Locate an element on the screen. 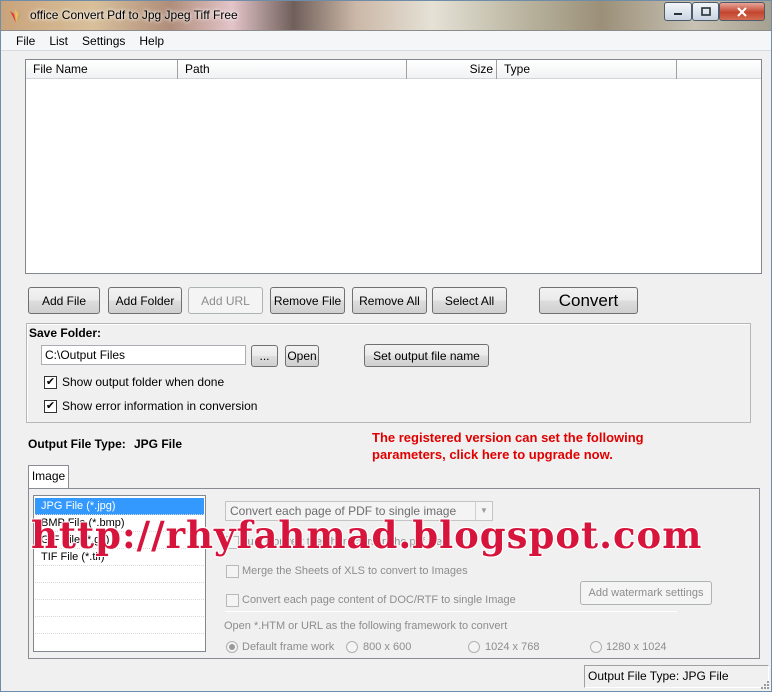 The height and width of the screenshot is (692, 772). framework-800-radio is located at coordinates (352, 647).